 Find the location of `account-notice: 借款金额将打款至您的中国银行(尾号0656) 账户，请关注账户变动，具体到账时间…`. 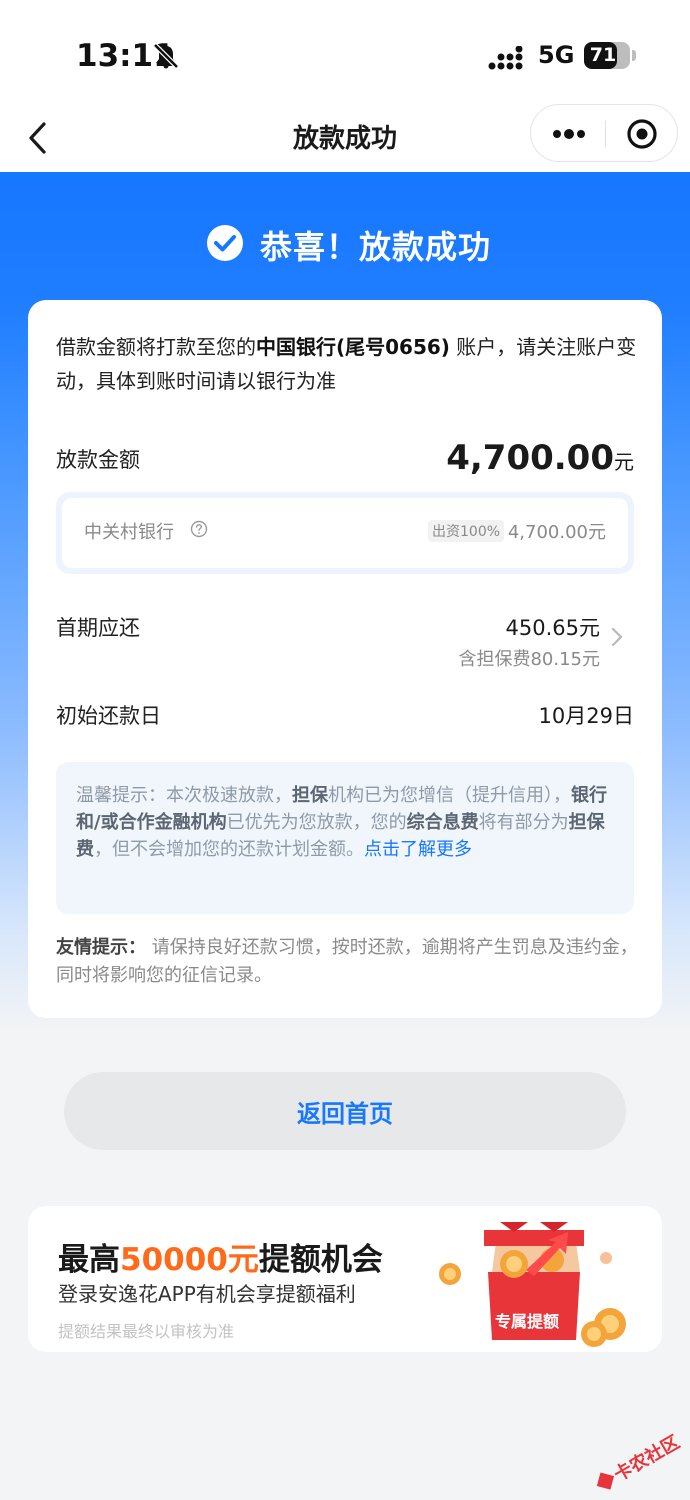

account-notice: 借款金额将打款至您的中国银行(尾号0656) 账户，请关注账户变动，具体到账时间… is located at coordinates (347, 364).